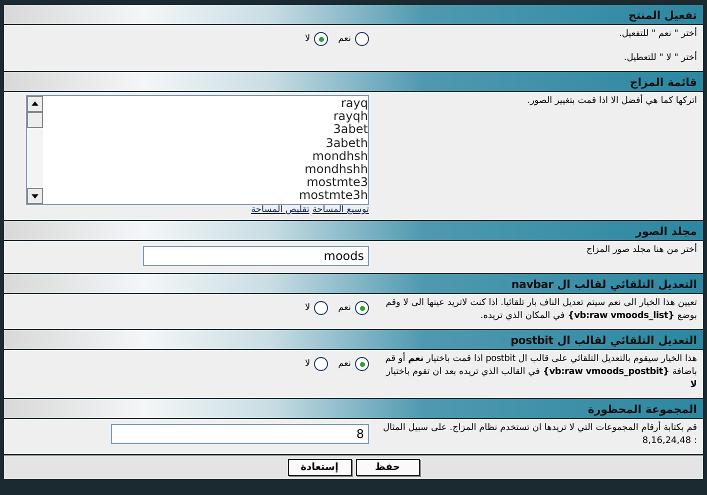 This screenshot has height=495, width=707. What do you see at coordinates (240, 434) in the screenshot?
I see `text-field: 8` at bounding box center [240, 434].